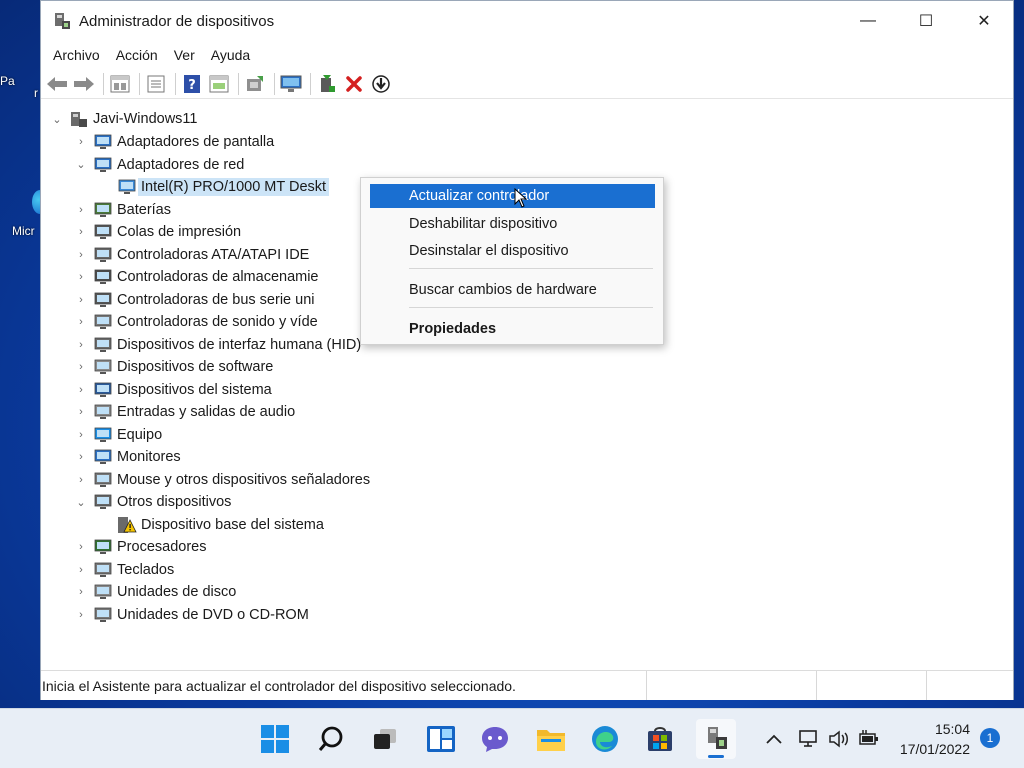 The width and height of the screenshot is (1024, 768). What do you see at coordinates (527, 21) in the screenshot?
I see `title-bar: Administrador de dispositivos — ☐ ✕` at bounding box center [527, 21].